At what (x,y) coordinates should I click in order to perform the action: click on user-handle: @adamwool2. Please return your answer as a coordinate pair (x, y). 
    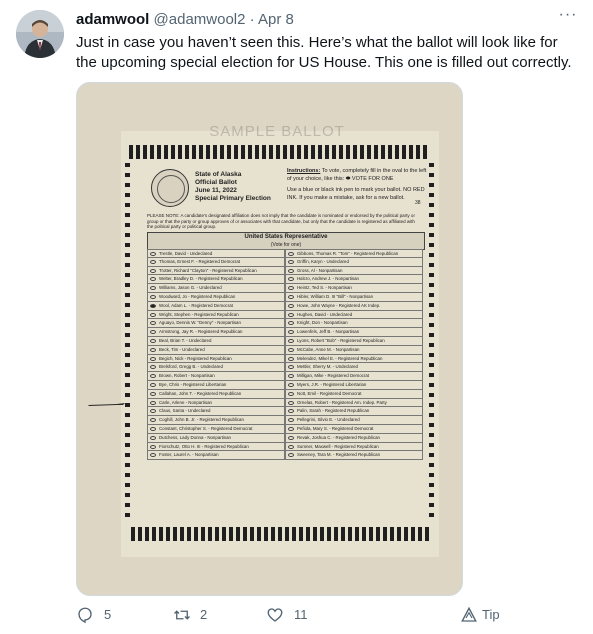
    Looking at the image, I should click on (200, 19).